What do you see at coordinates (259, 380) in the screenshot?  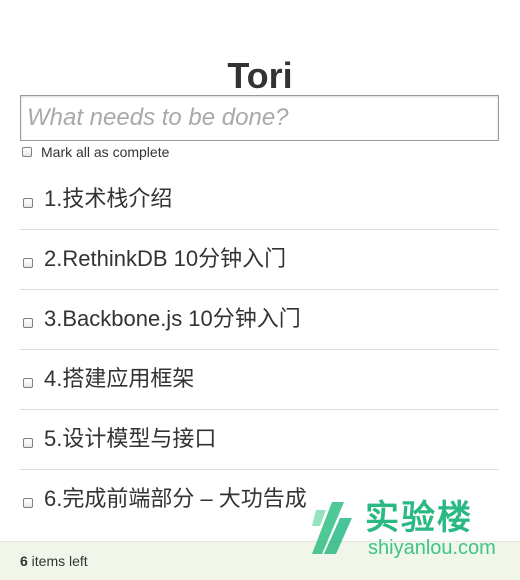 I see `todo-item: 4.搭建应用框架` at bounding box center [259, 380].